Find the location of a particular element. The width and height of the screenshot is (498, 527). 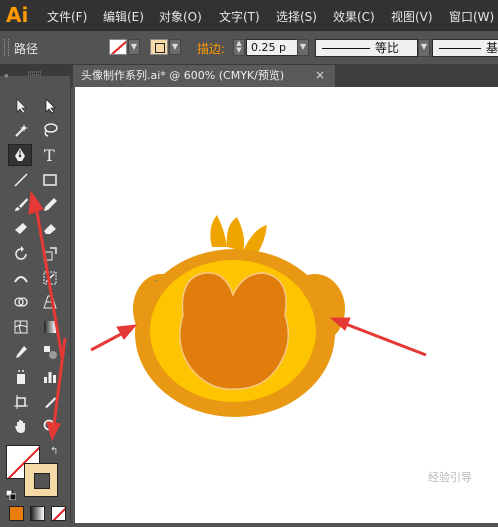

line-segment-tool-icon is located at coordinates (21, 180).